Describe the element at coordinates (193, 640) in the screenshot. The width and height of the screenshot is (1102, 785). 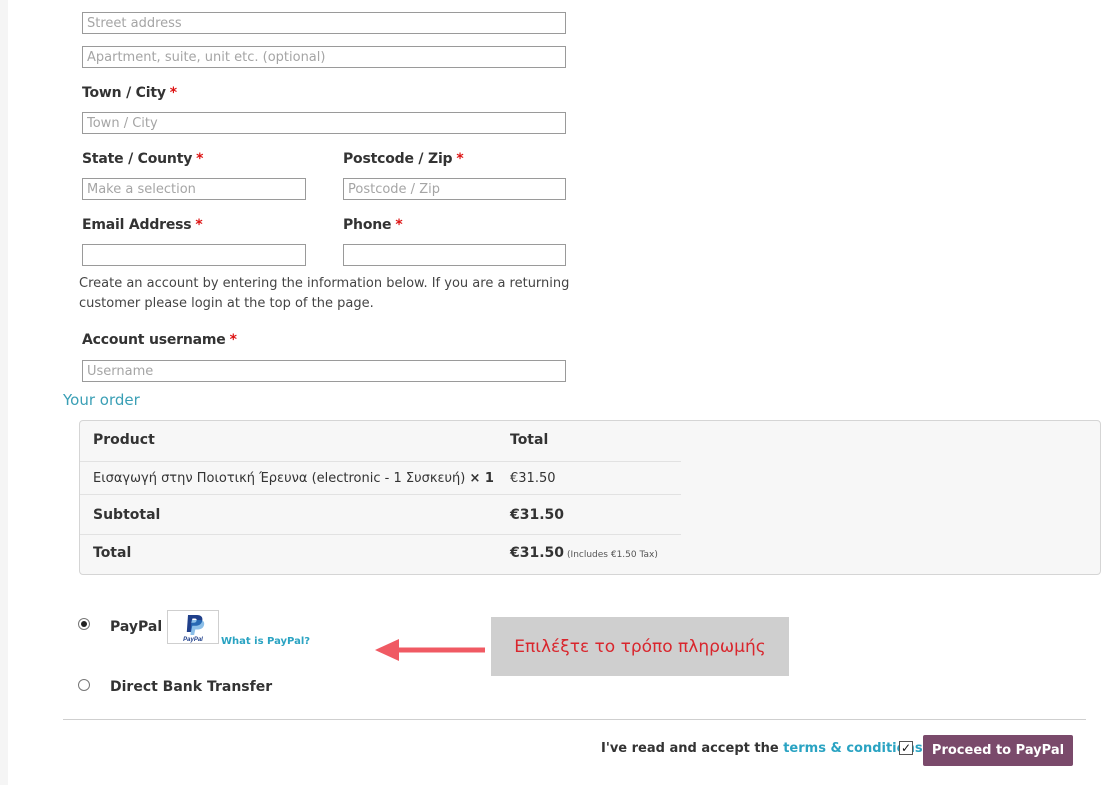
I see `svg-text: PayPal` at that location.